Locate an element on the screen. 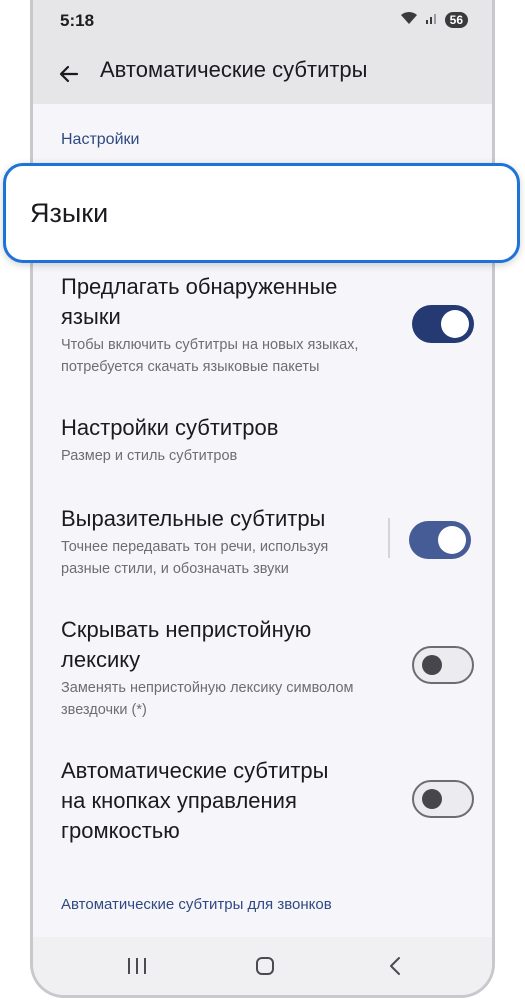 This screenshot has height=1000, width=525. battery-level: 56 is located at coordinates (456, 20).